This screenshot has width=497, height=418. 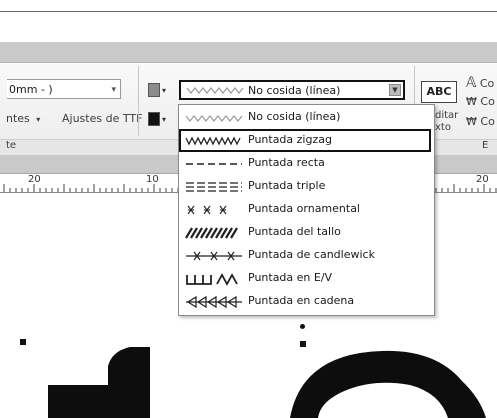 What do you see at coordinates (248, 11) in the screenshot?
I see `top-rule` at bounding box center [248, 11].